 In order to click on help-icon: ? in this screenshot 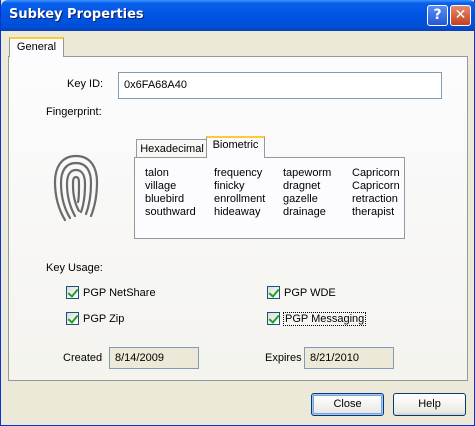, I will do `click(437, 15)`.